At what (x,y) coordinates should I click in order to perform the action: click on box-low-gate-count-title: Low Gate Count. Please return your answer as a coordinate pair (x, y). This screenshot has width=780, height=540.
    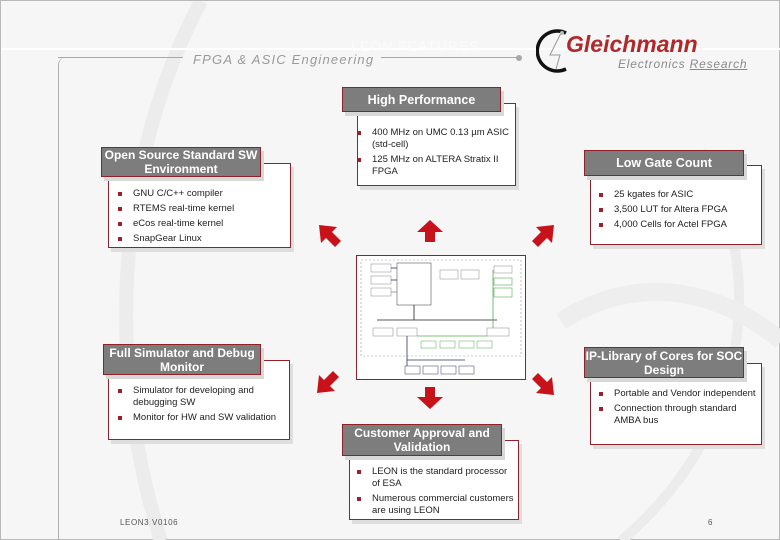
    Looking at the image, I should click on (664, 163).